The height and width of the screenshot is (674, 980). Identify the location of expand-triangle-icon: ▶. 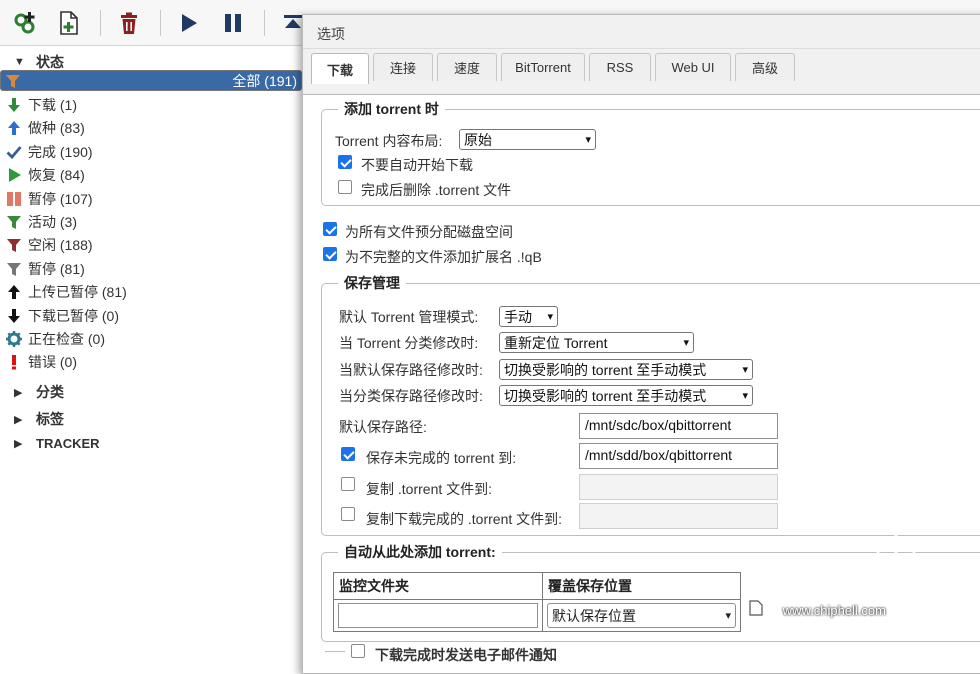
(18, 444).